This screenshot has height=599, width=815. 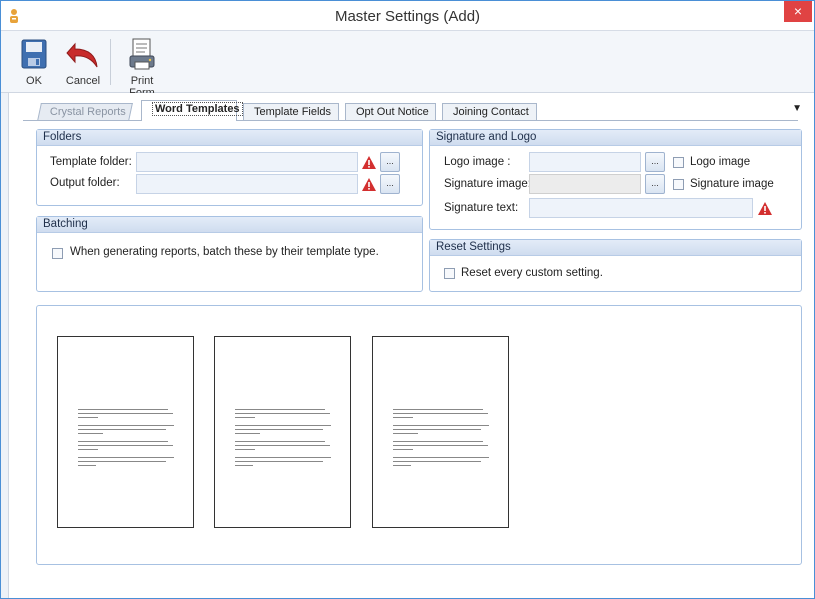 I want to click on save-icon, so click(x=34, y=54).